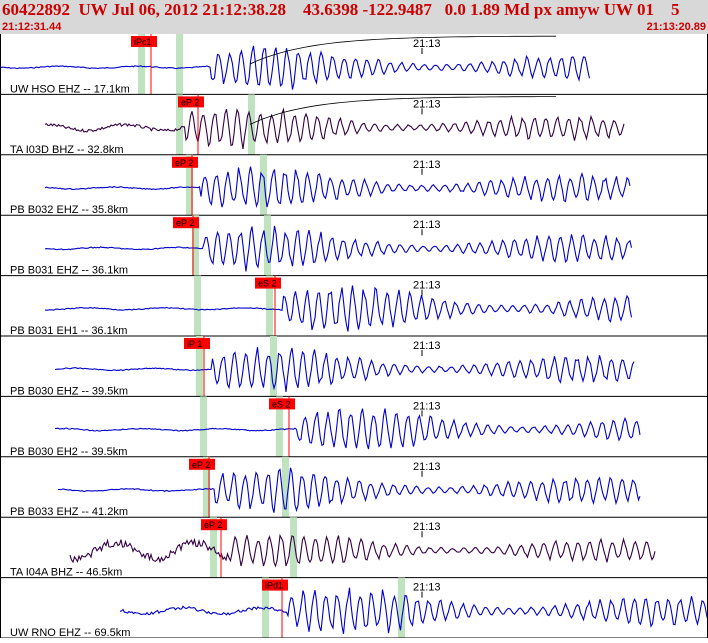  Describe the element at coordinates (69, 271) in the screenshot. I see `channel-label: PB B031 EHZ -- 36.1km` at that location.